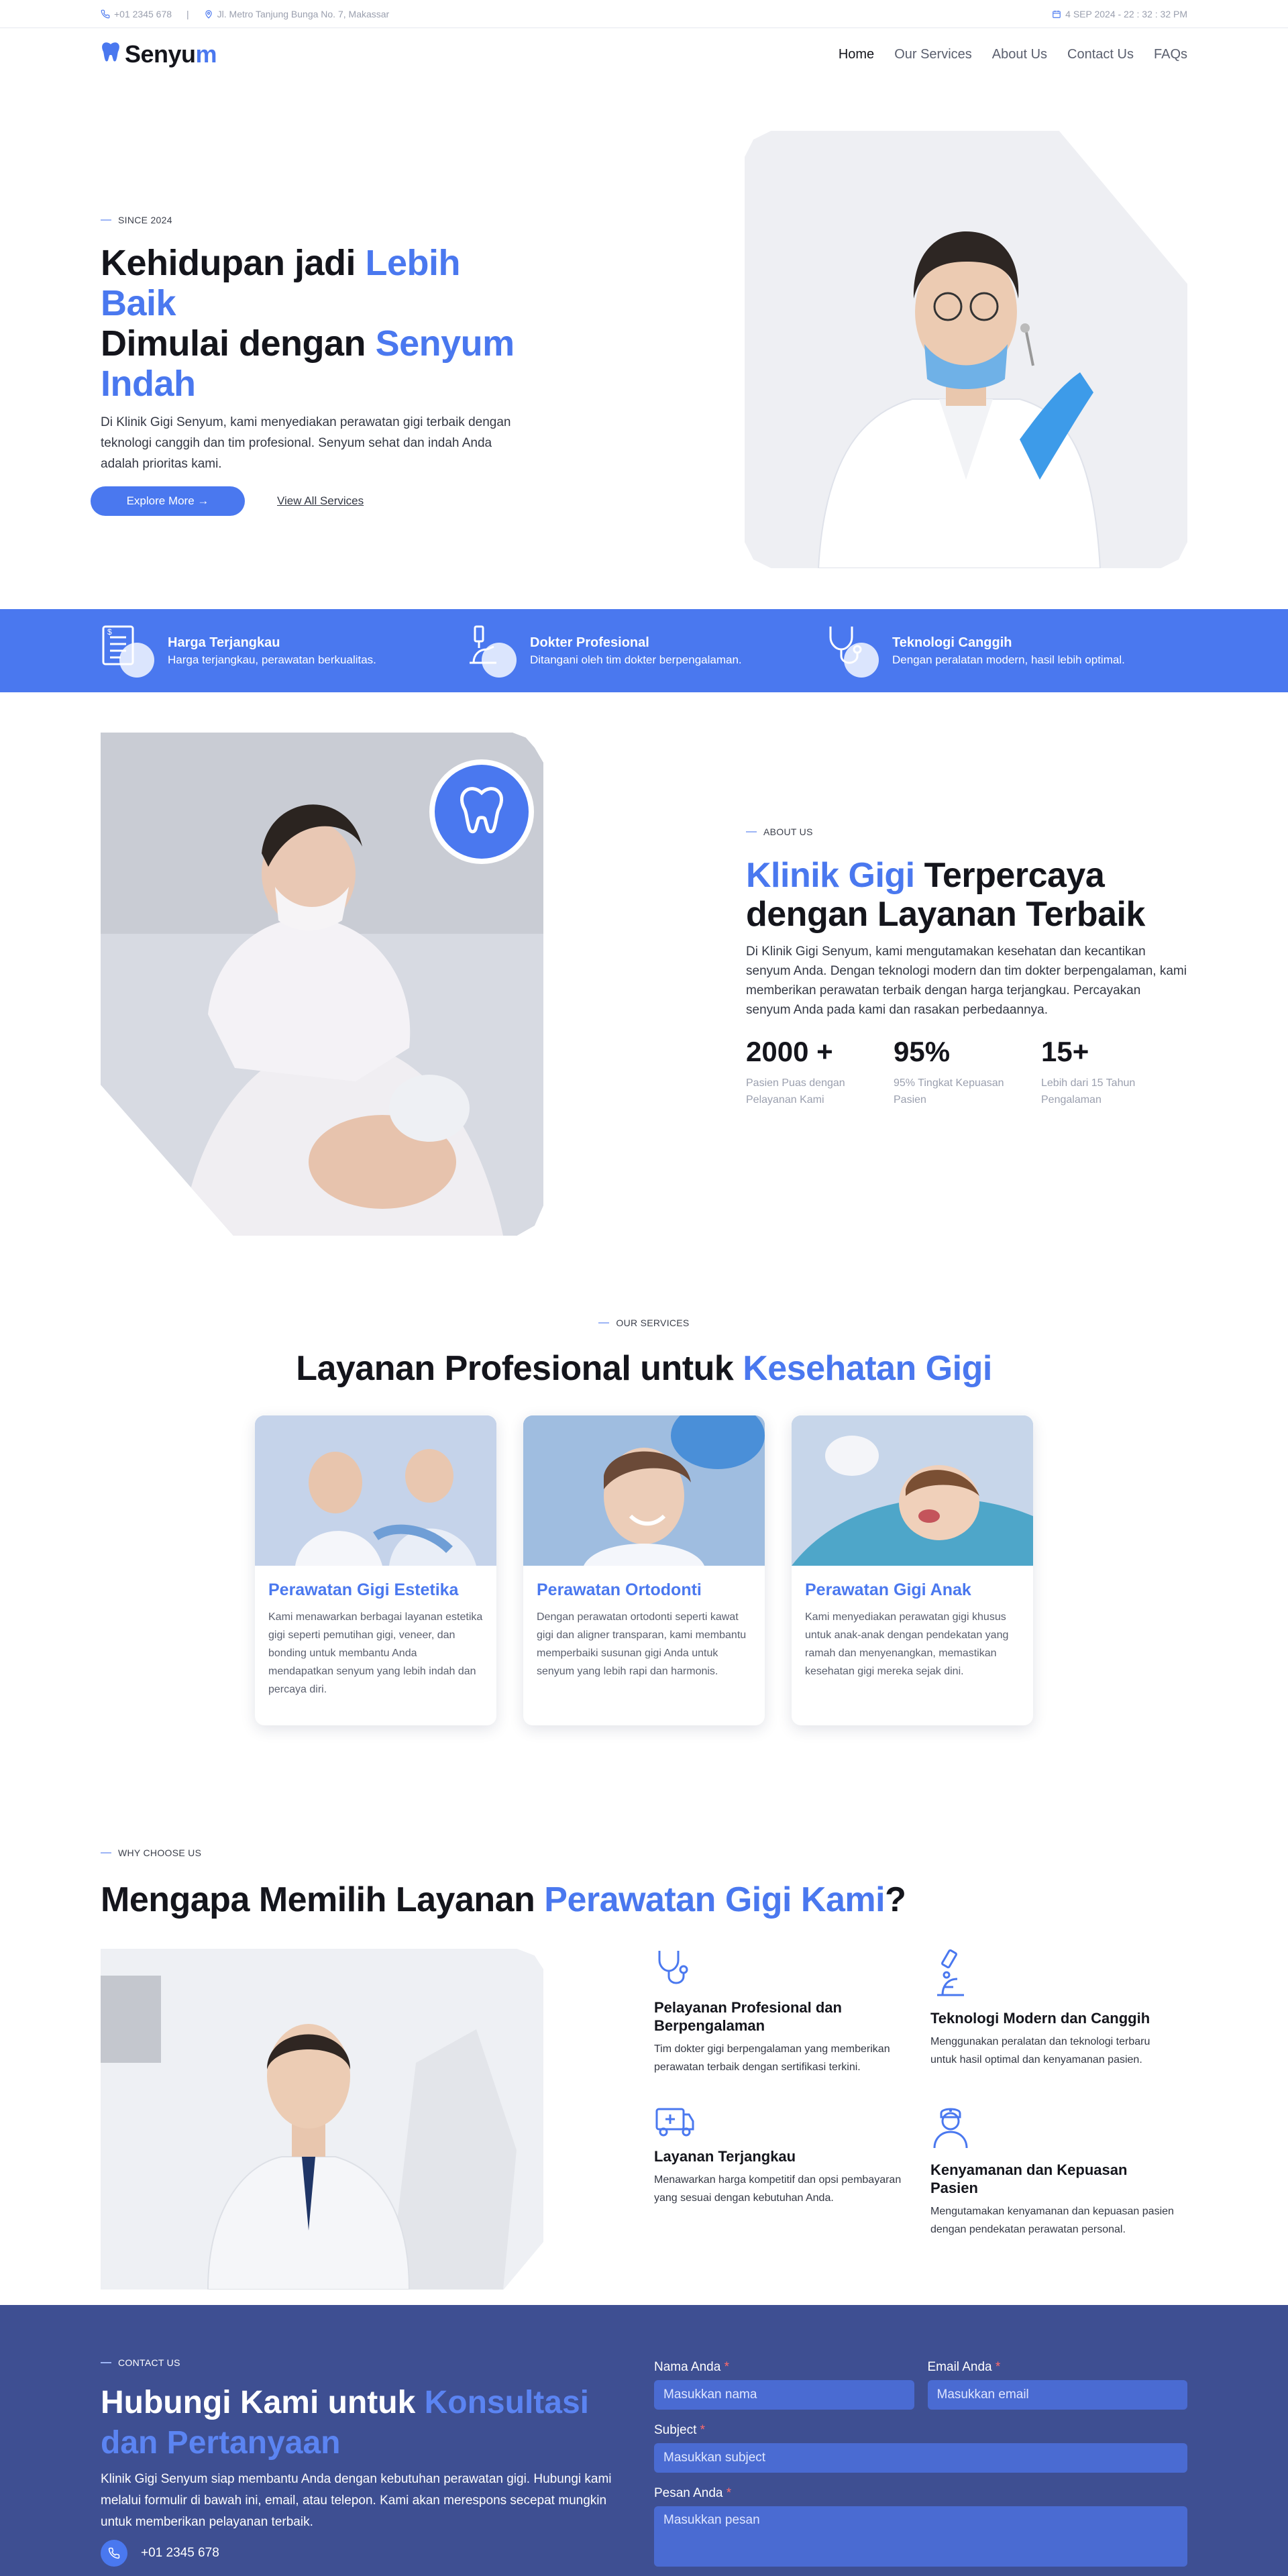 Image resolution: width=1288 pixels, height=2576 pixels. I want to click on subject-label: Subject *, so click(920, 2430).